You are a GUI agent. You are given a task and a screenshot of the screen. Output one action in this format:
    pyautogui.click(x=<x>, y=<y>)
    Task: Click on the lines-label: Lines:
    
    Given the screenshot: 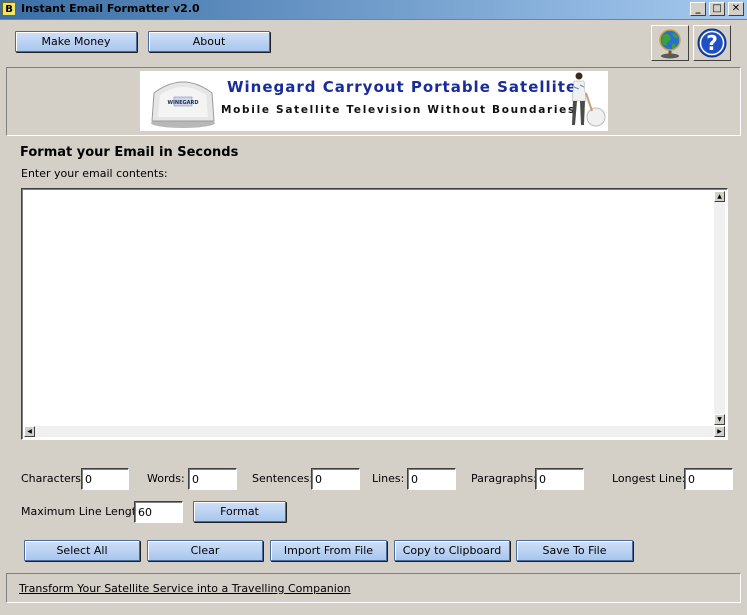 What is the action you would take?
    pyautogui.click(x=388, y=478)
    